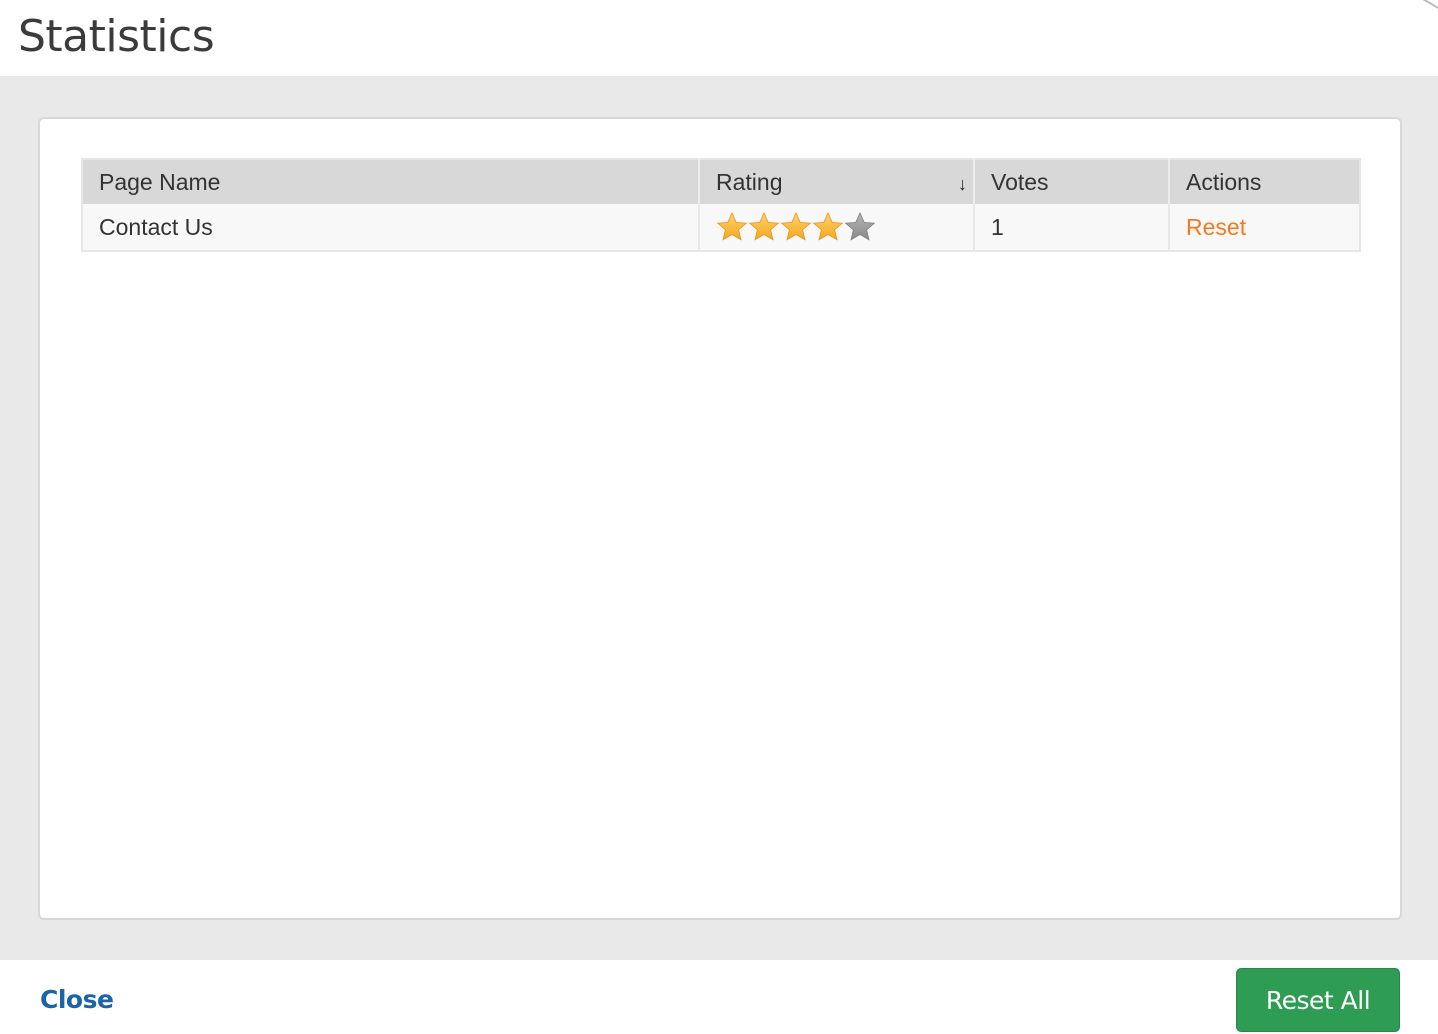  I want to click on star-empty-icon, so click(860, 226).